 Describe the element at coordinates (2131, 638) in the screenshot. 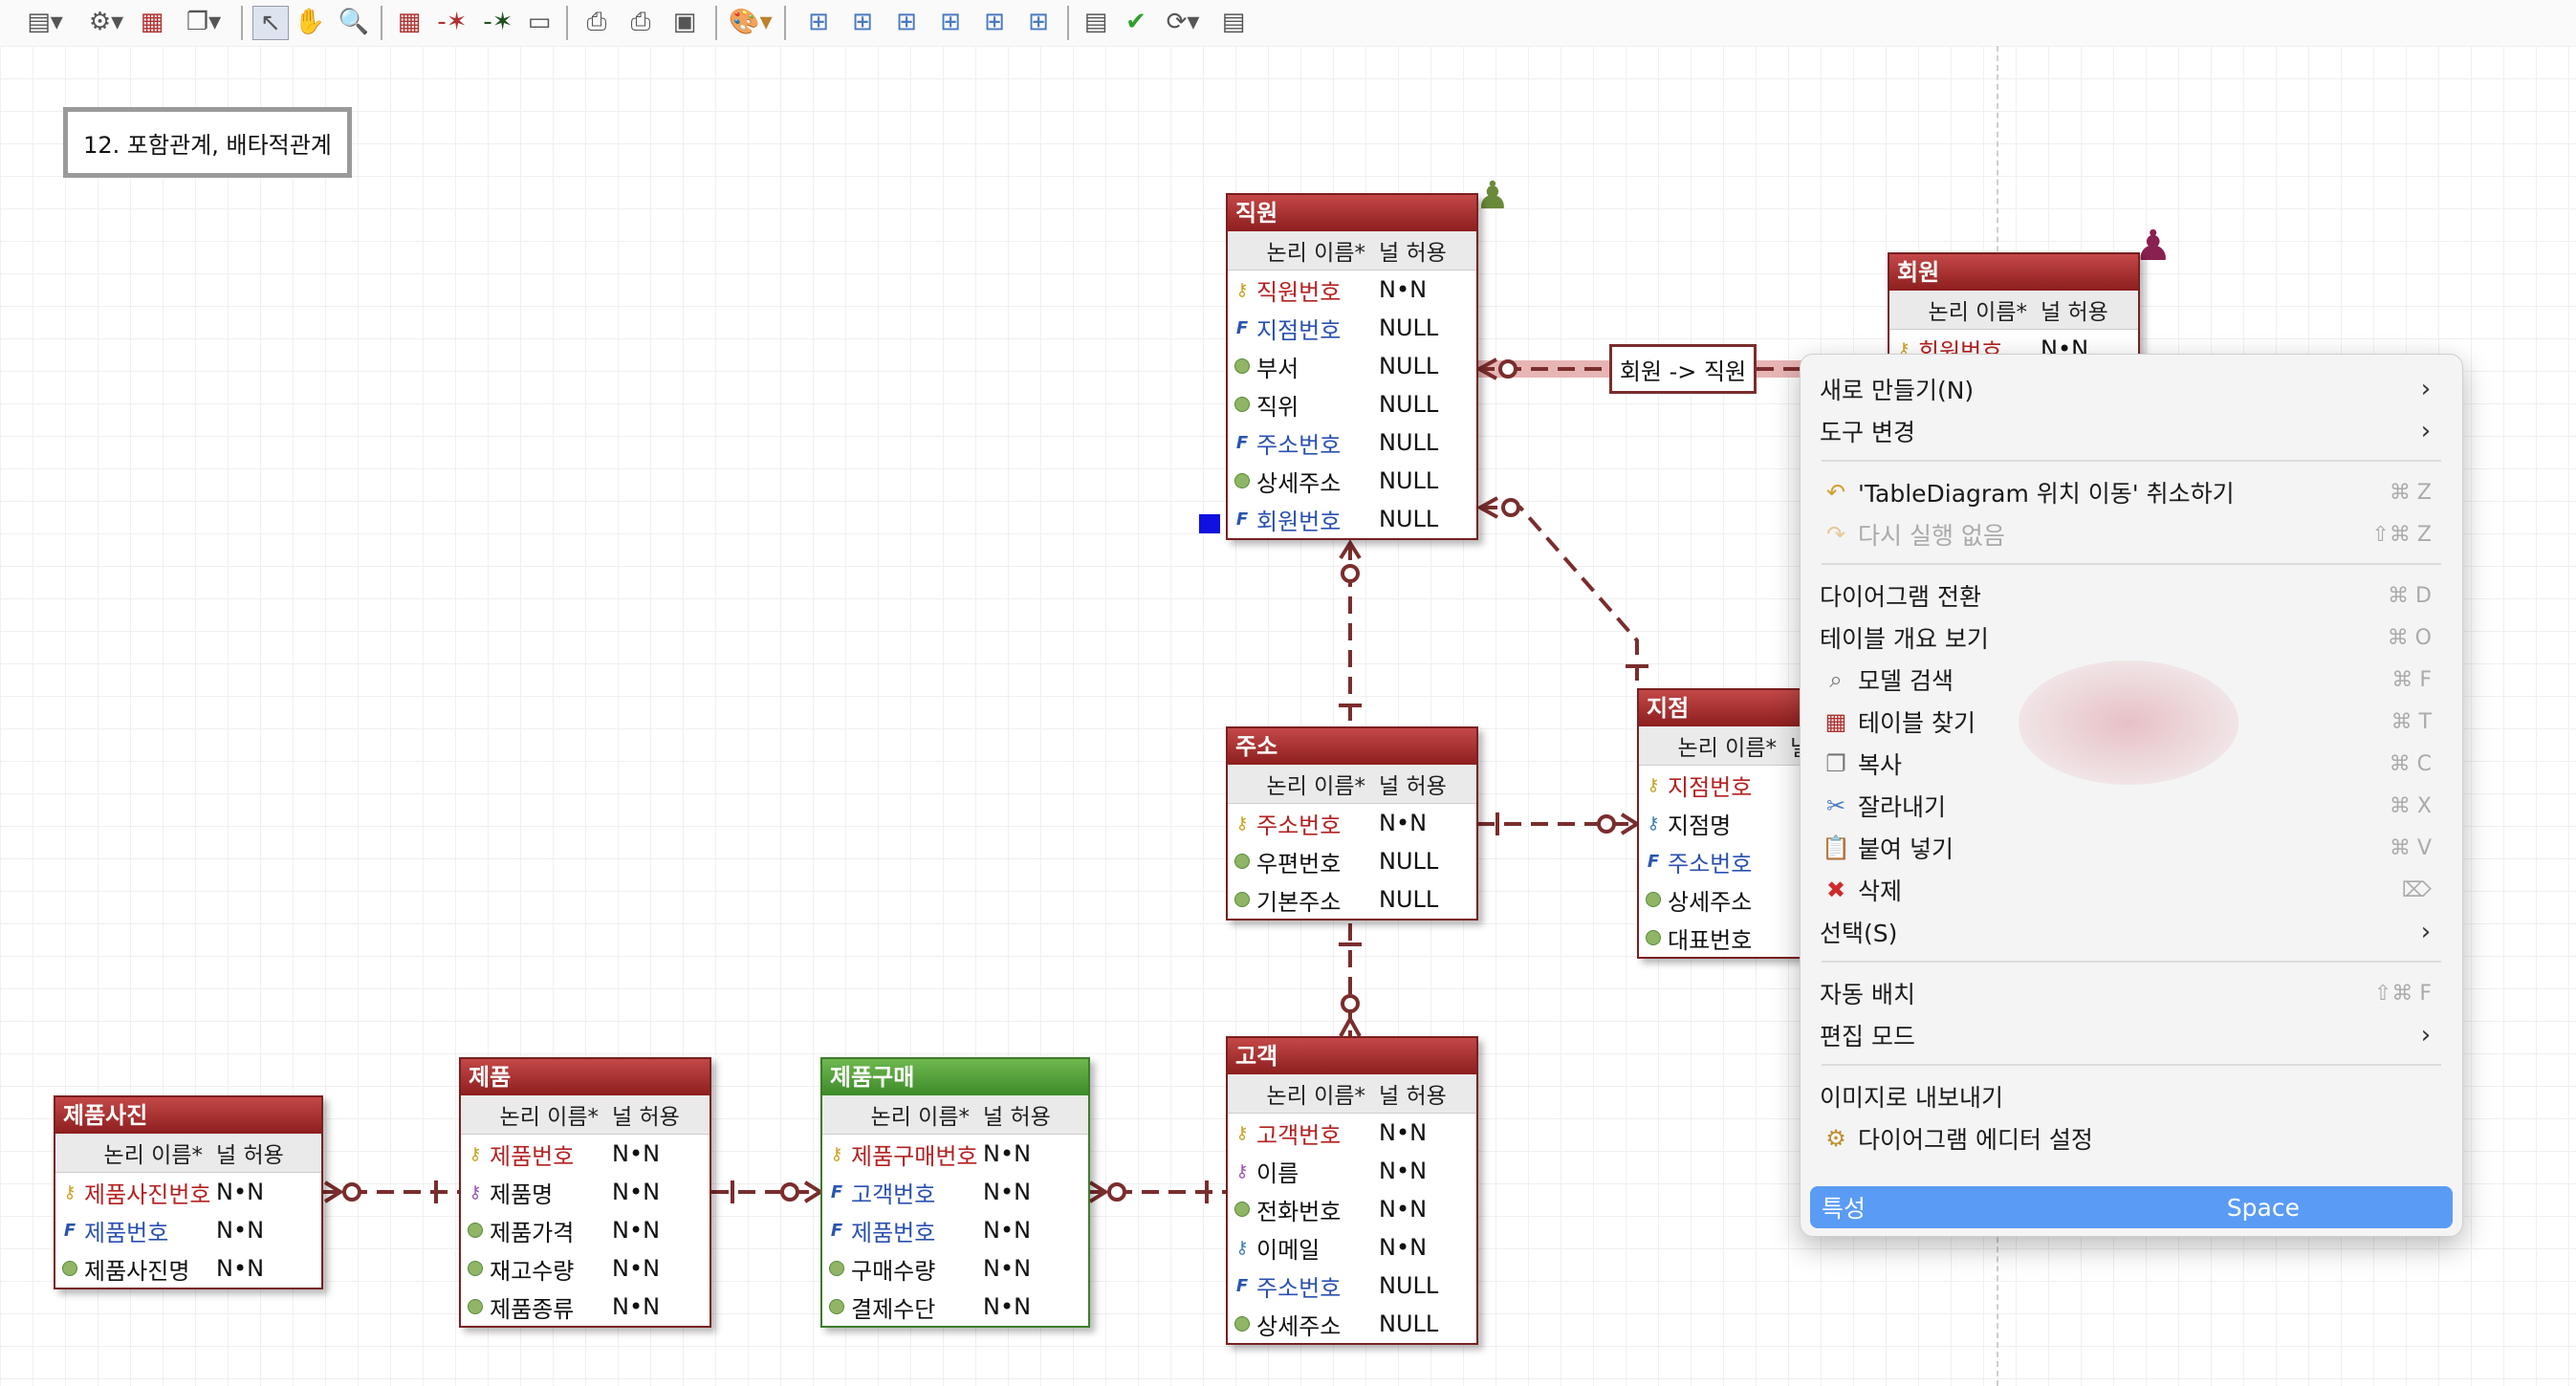

I see `menu-item-table-overview: 테이블 개요 보기 ⌘ O` at that location.